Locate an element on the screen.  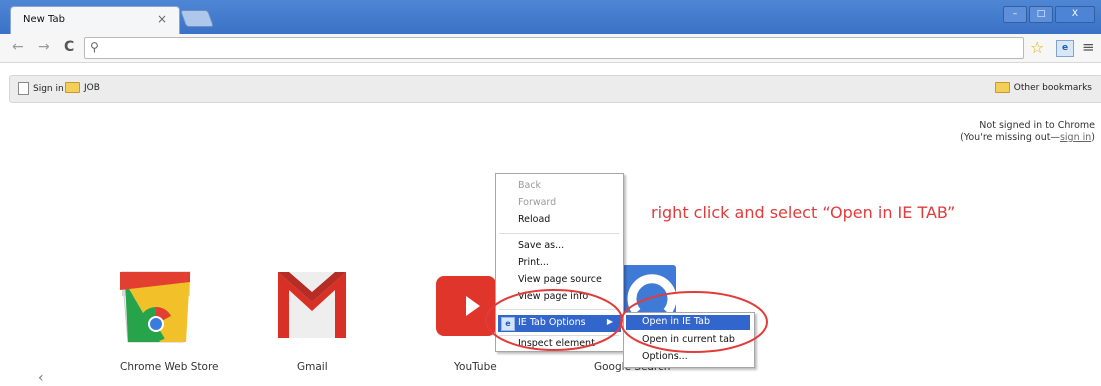
annotation-circles is located at coordinates (626, 321).